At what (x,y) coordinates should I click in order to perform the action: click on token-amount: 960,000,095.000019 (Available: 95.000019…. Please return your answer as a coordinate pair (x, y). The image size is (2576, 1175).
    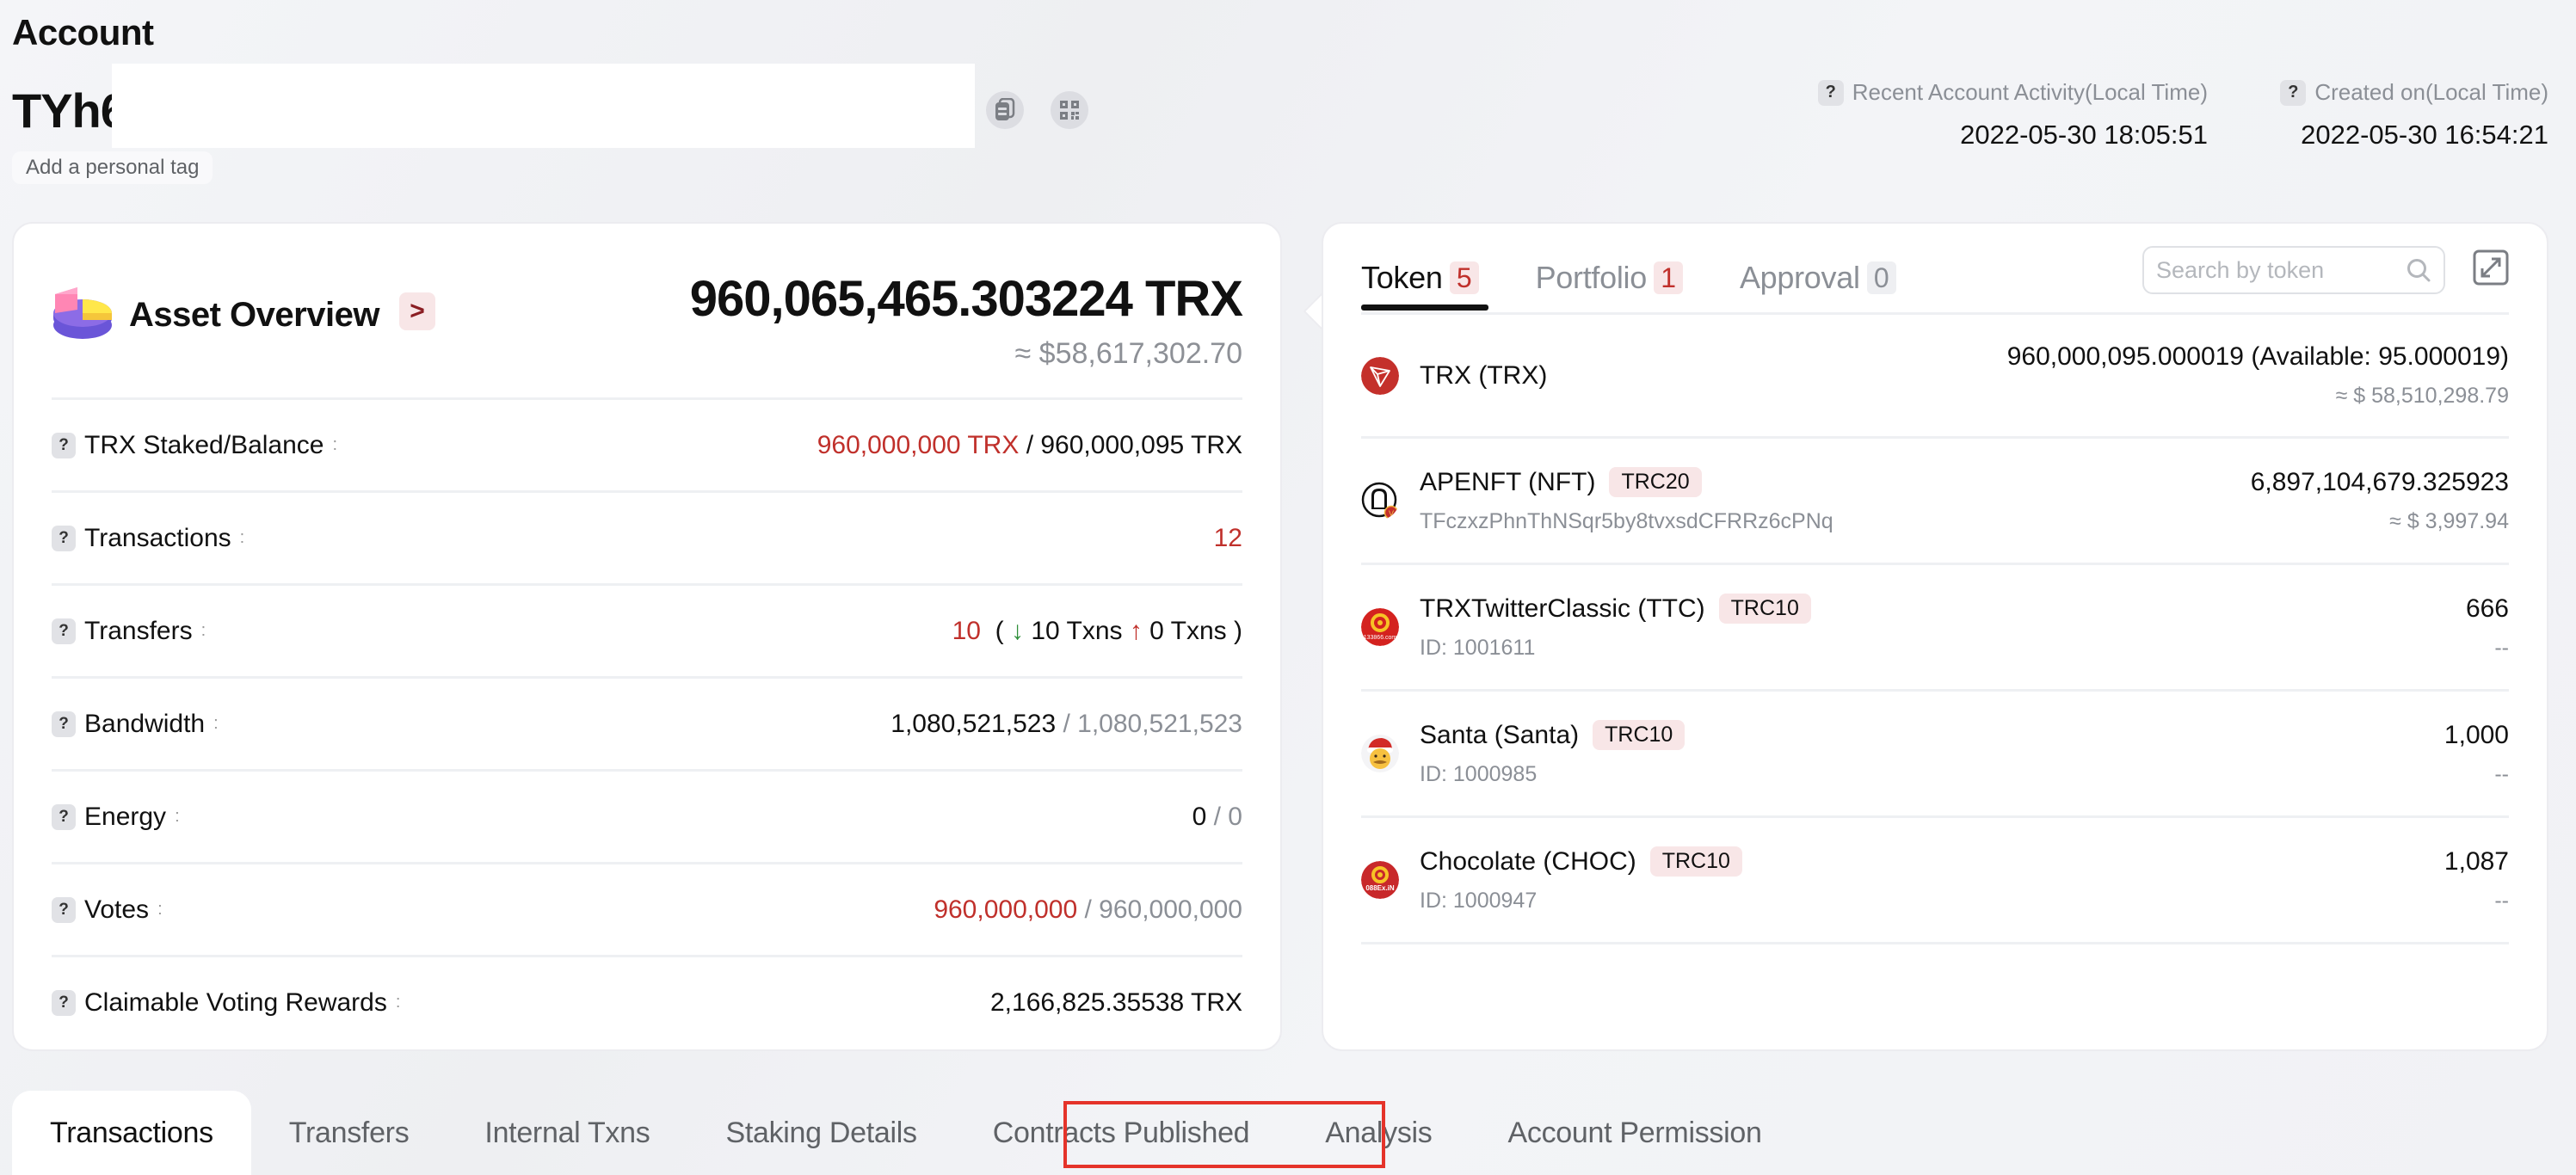
    Looking at the image, I should click on (2258, 356).